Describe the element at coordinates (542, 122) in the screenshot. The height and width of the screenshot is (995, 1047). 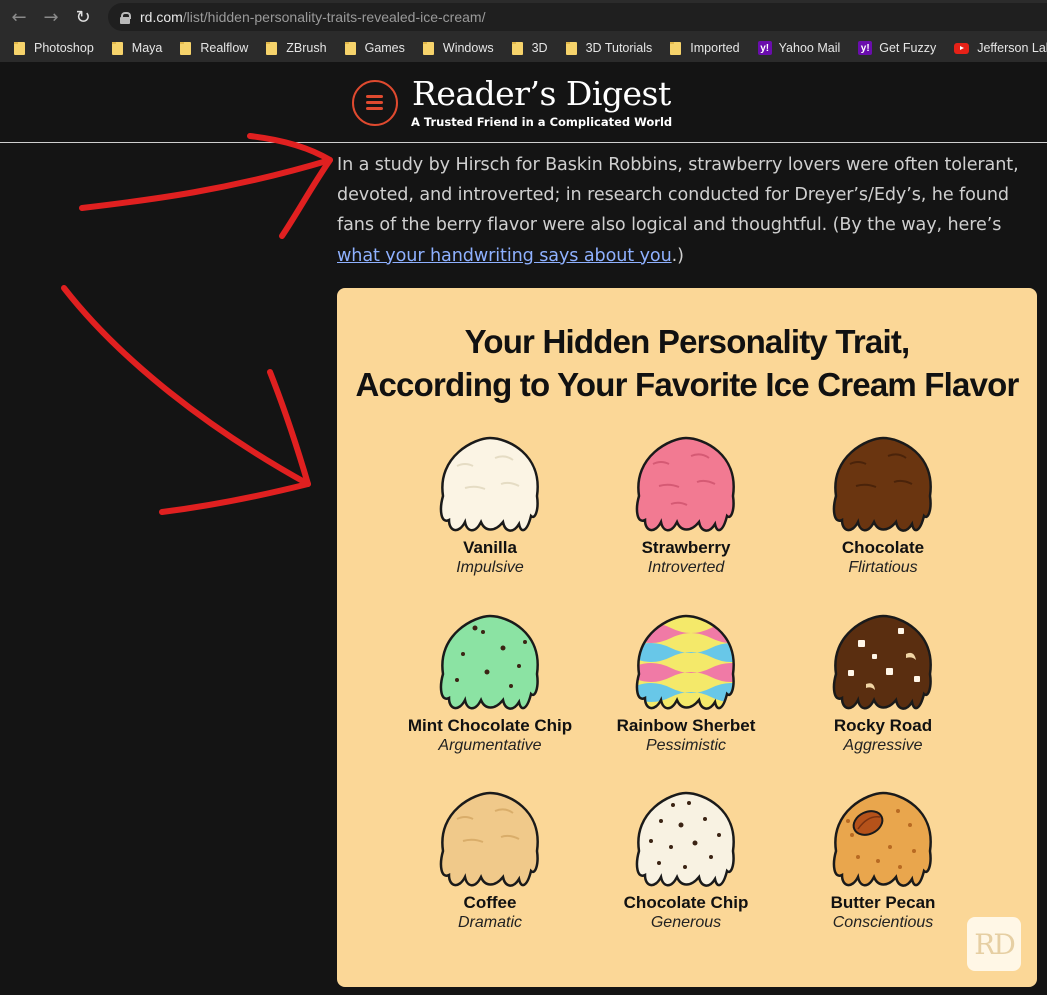
I see `site-tagline: A Trusted Friend in a Complicated World` at that location.